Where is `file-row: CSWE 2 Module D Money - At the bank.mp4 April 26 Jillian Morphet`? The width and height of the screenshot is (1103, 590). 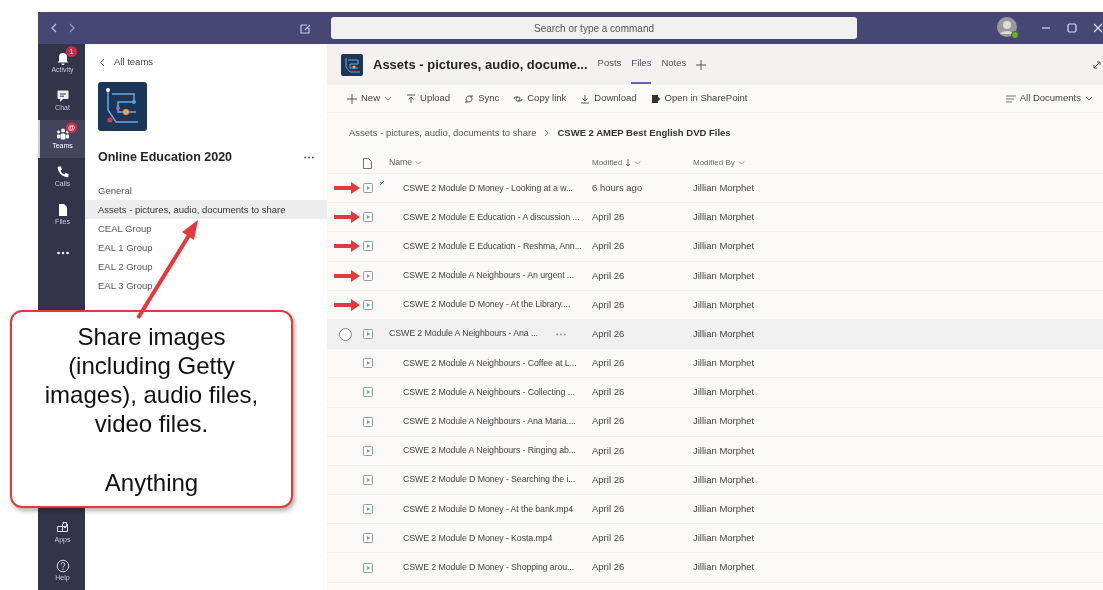
file-row: CSWE 2 Module D Money - At the bank.mp4 April 26 Jillian Morphet is located at coordinates (715, 510).